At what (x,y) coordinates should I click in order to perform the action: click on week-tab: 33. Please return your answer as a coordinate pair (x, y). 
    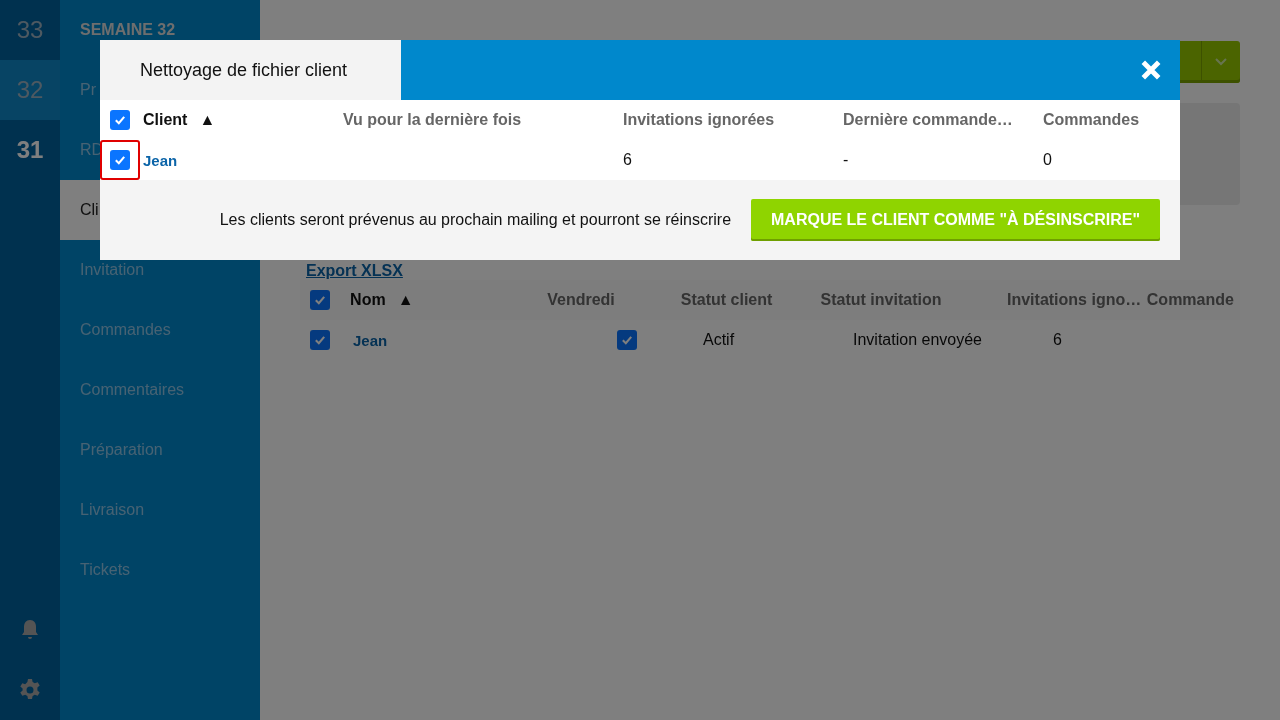
    Looking at the image, I should click on (30, 30).